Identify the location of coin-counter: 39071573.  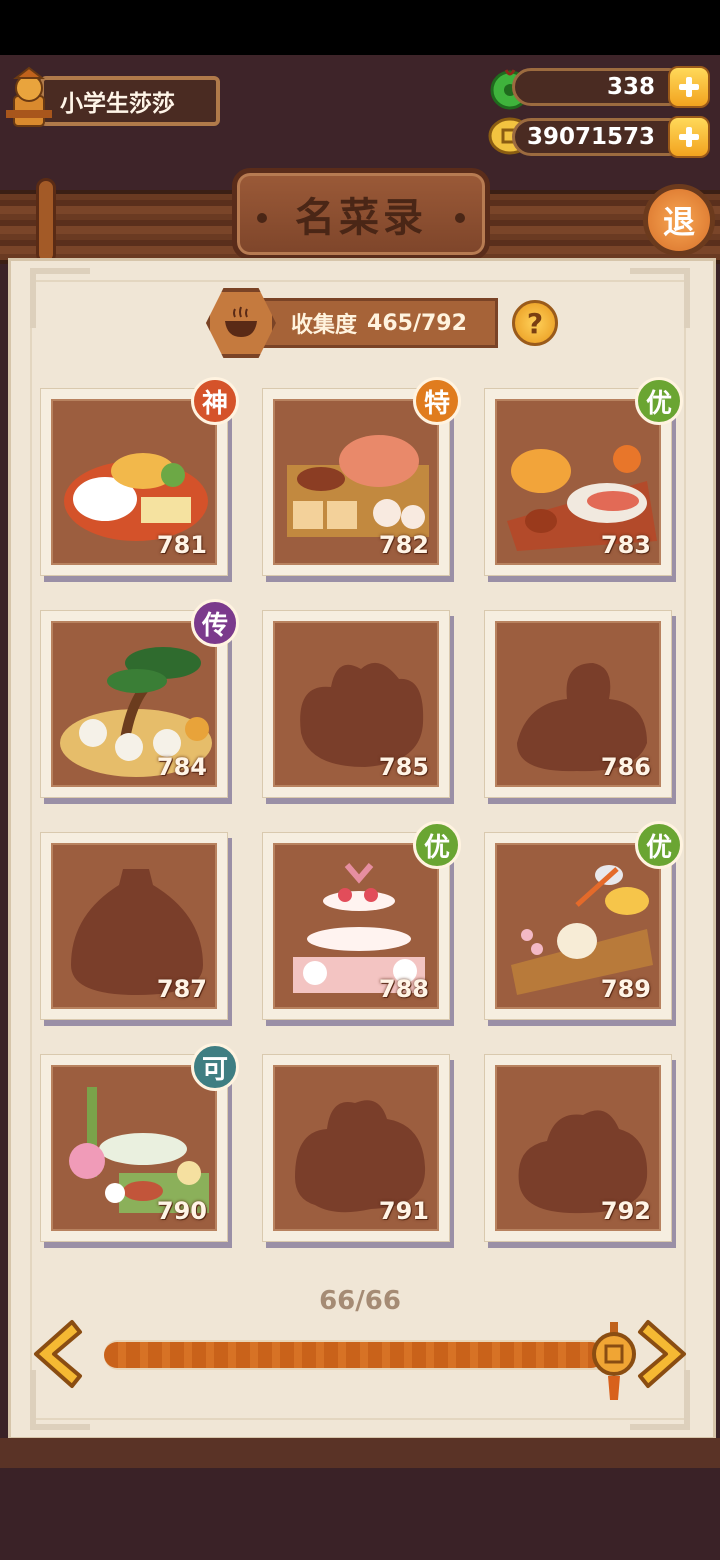
(600, 137).